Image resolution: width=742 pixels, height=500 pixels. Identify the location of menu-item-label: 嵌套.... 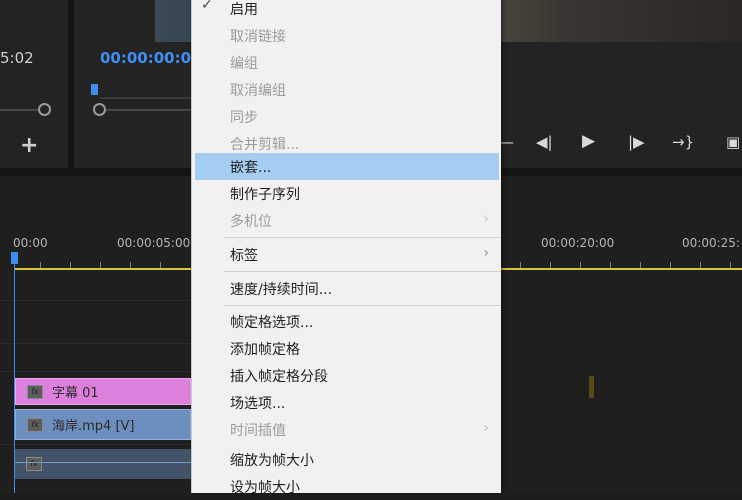
(251, 168).